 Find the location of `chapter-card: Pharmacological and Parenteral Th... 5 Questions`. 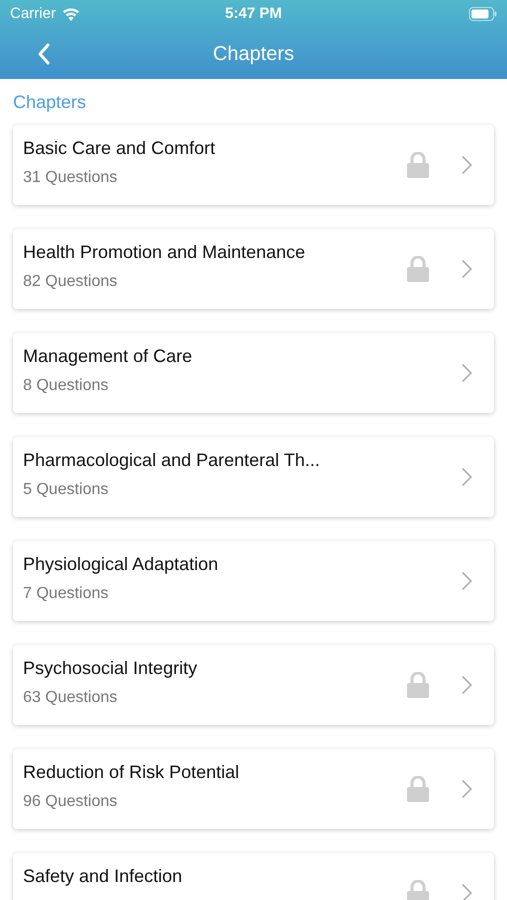

chapter-card: Pharmacological and Parenteral Th... 5 Questions is located at coordinates (253, 477).